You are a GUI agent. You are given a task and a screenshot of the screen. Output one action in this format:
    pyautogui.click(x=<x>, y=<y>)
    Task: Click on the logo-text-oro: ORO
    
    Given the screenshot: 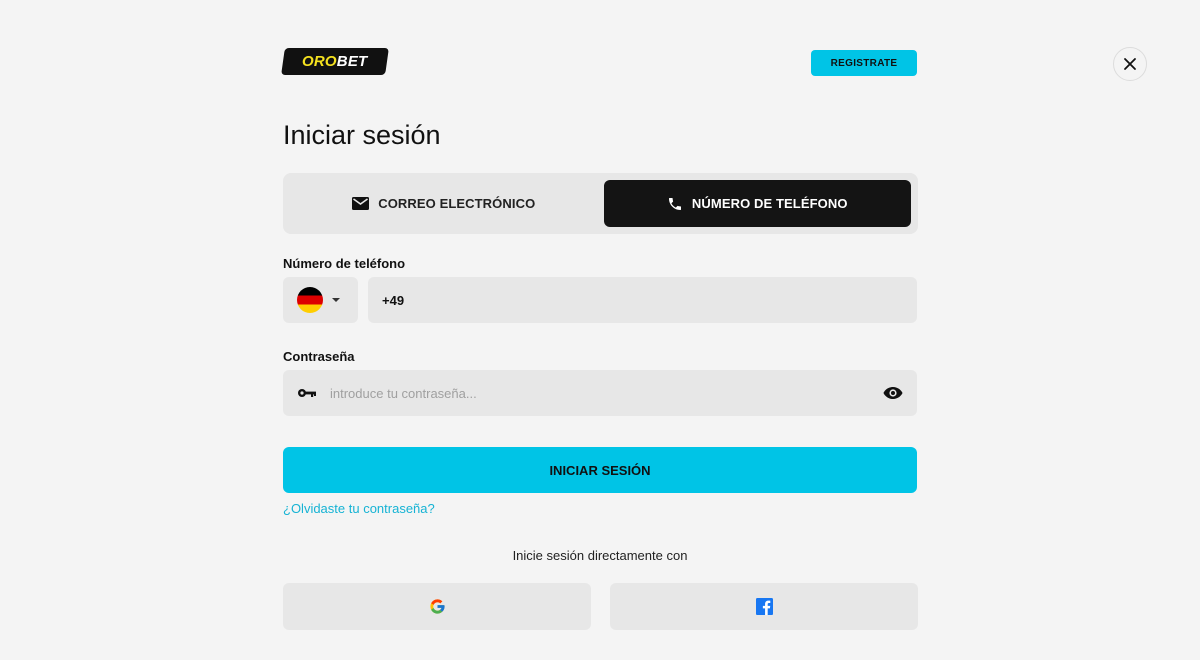 What is the action you would take?
    pyautogui.click(x=320, y=61)
    